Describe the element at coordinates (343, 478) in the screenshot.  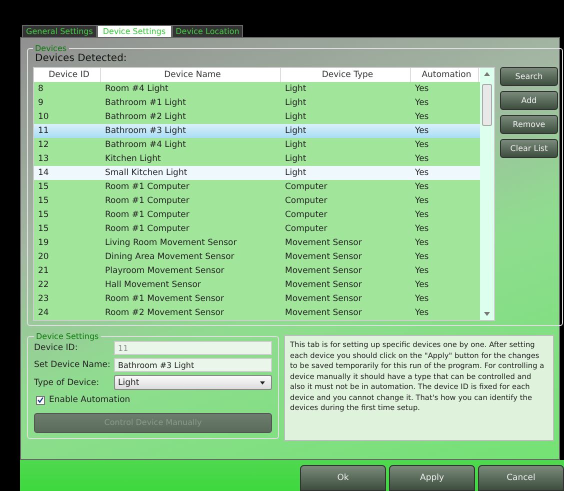
I see `dialog-button: Ok` at that location.